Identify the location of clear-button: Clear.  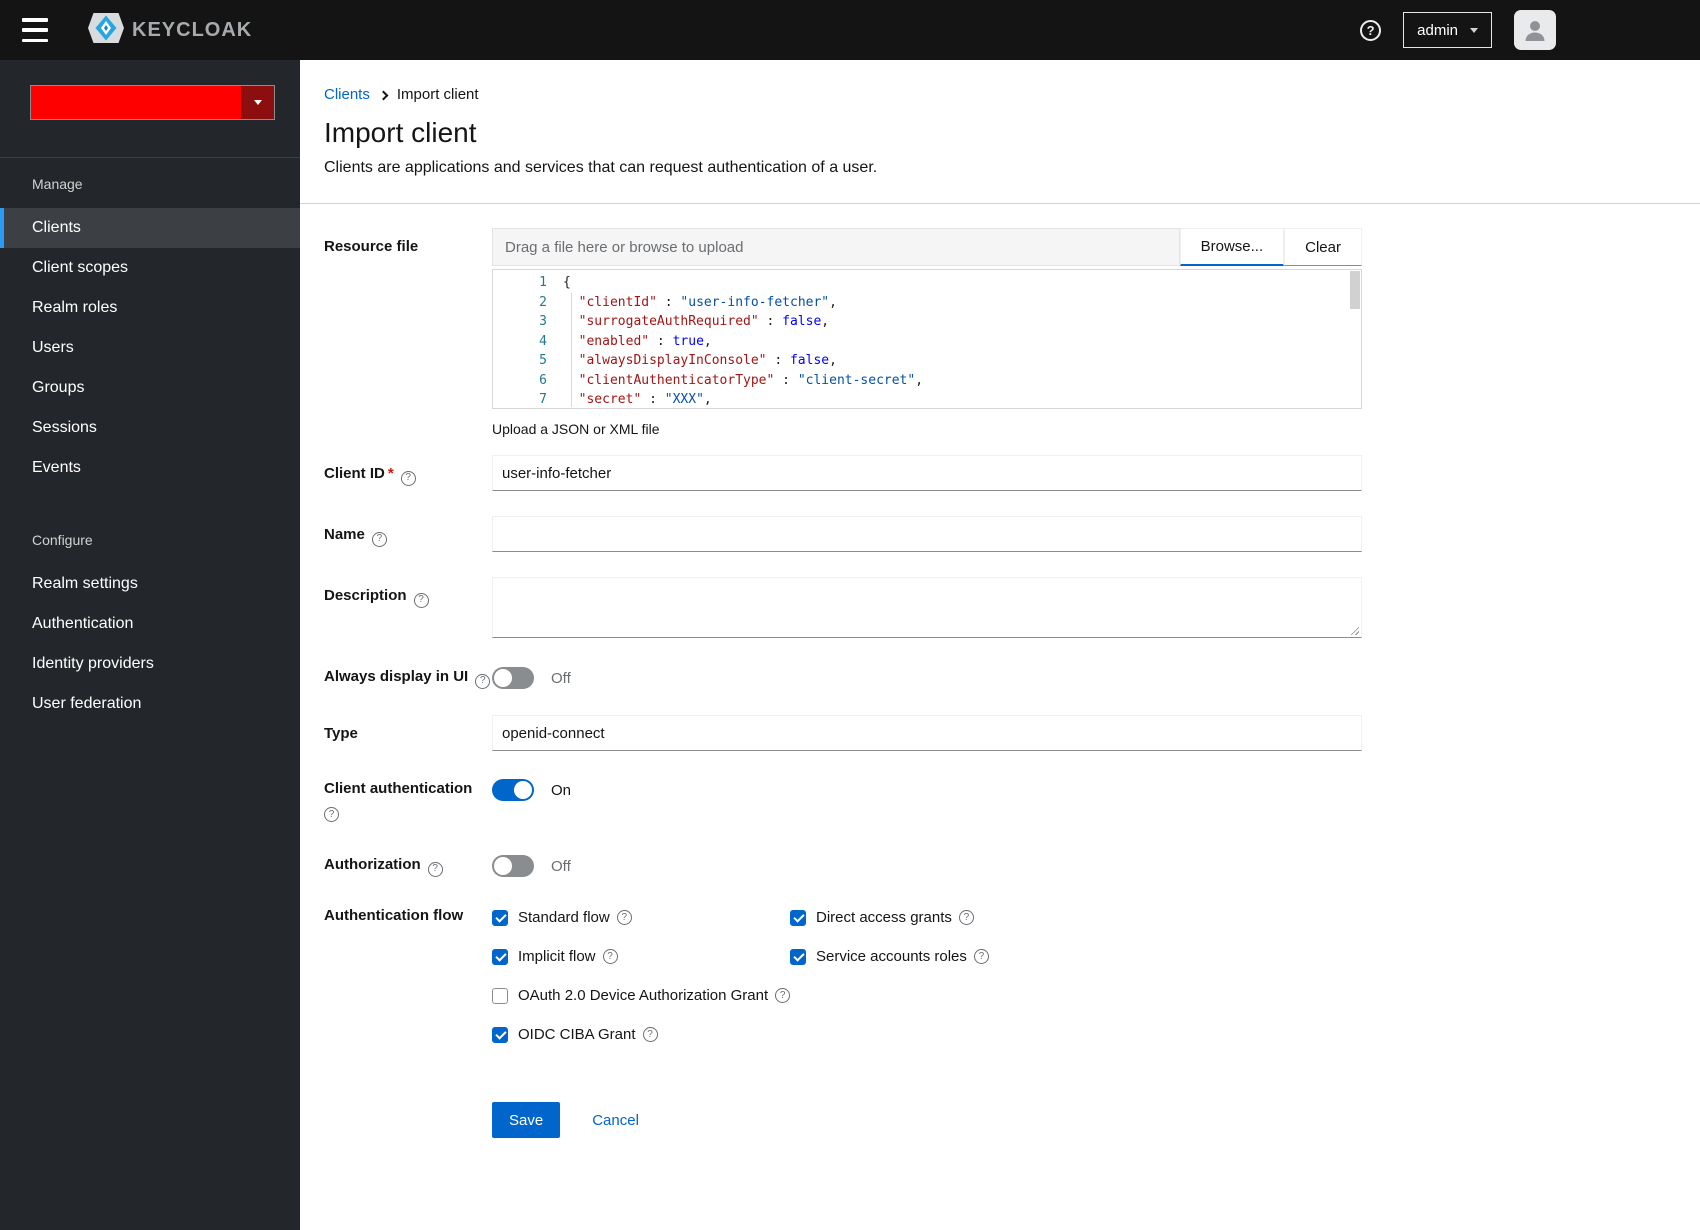
(1323, 247).